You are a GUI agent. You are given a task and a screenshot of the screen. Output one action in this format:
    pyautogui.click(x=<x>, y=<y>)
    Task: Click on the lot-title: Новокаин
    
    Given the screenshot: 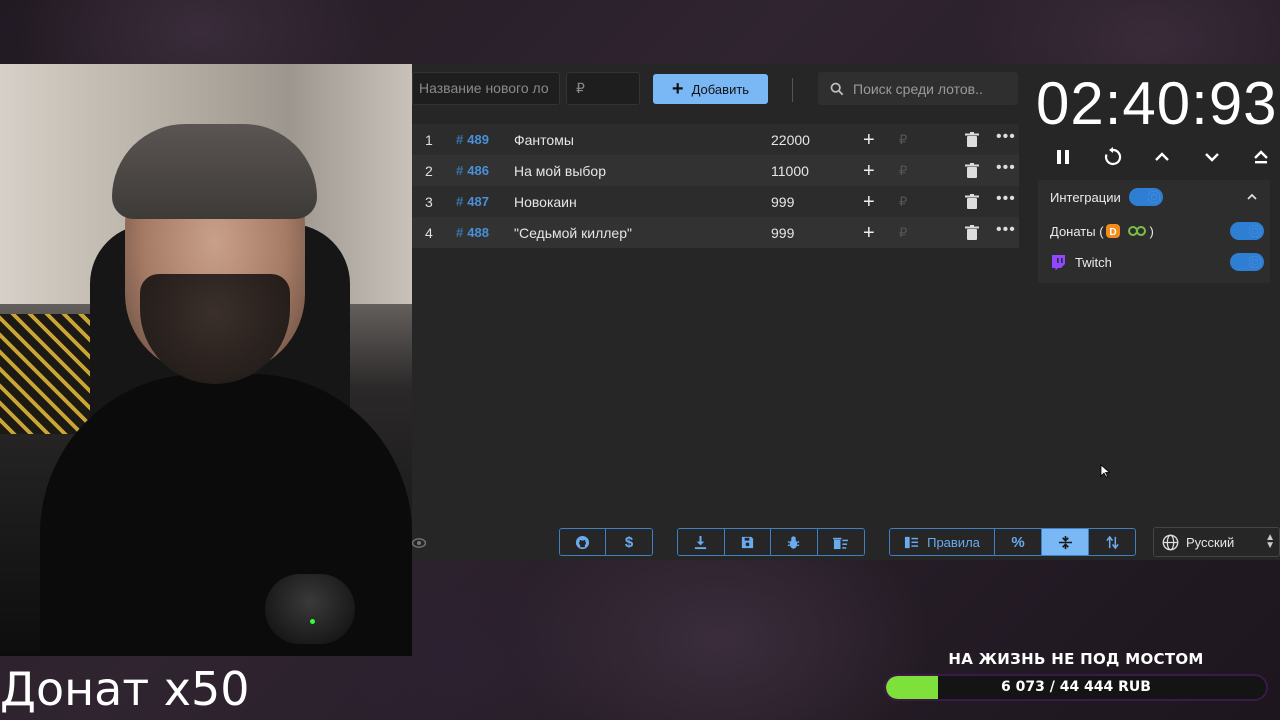 What is the action you would take?
    pyautogui.click(x=545, y=202)
    